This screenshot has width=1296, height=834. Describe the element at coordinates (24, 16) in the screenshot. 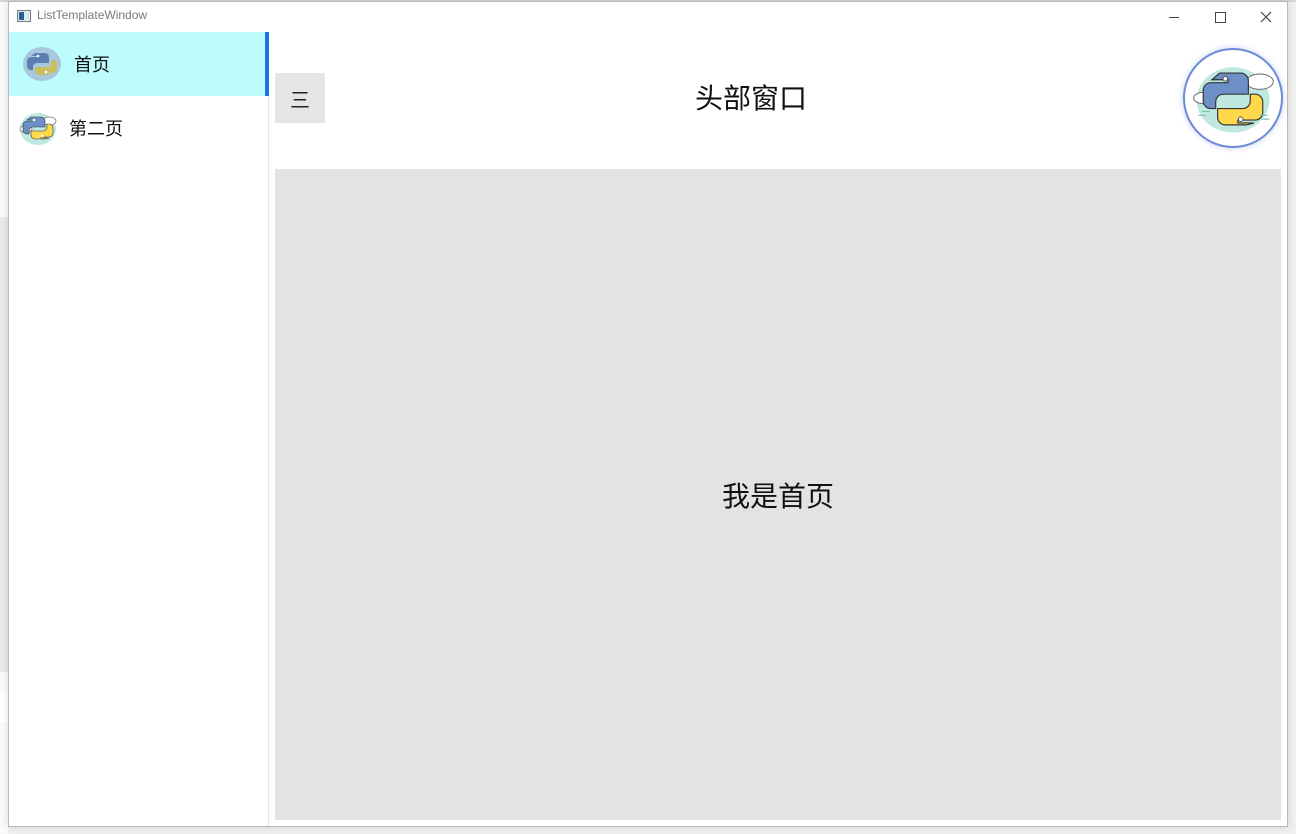

I see `app-icon` at that location.